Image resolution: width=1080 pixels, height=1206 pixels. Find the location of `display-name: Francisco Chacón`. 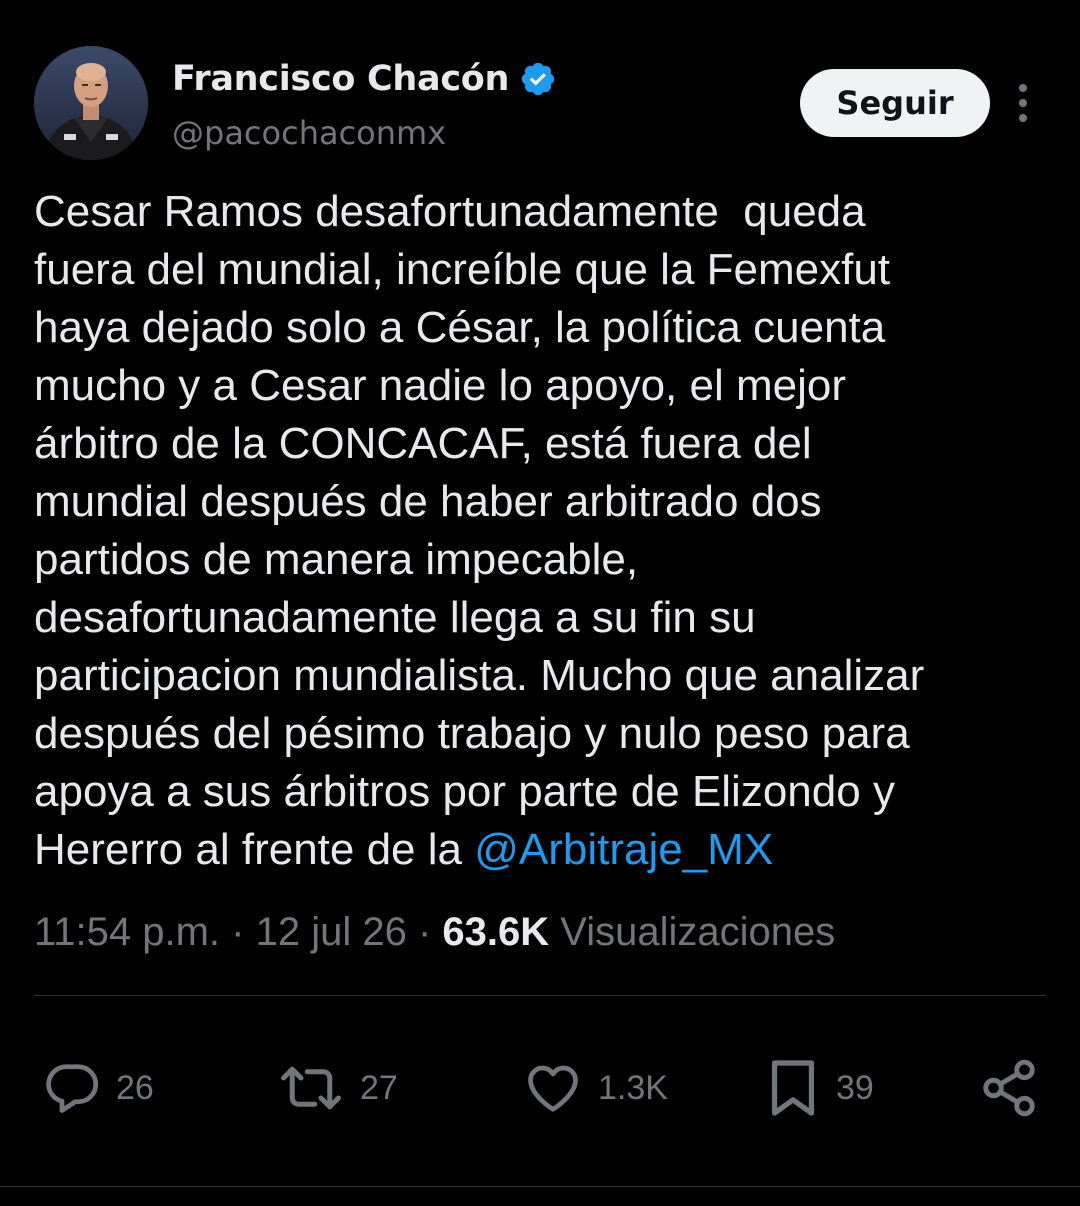

display-name: Francisco Chacón is located at coordinates (340, 79).